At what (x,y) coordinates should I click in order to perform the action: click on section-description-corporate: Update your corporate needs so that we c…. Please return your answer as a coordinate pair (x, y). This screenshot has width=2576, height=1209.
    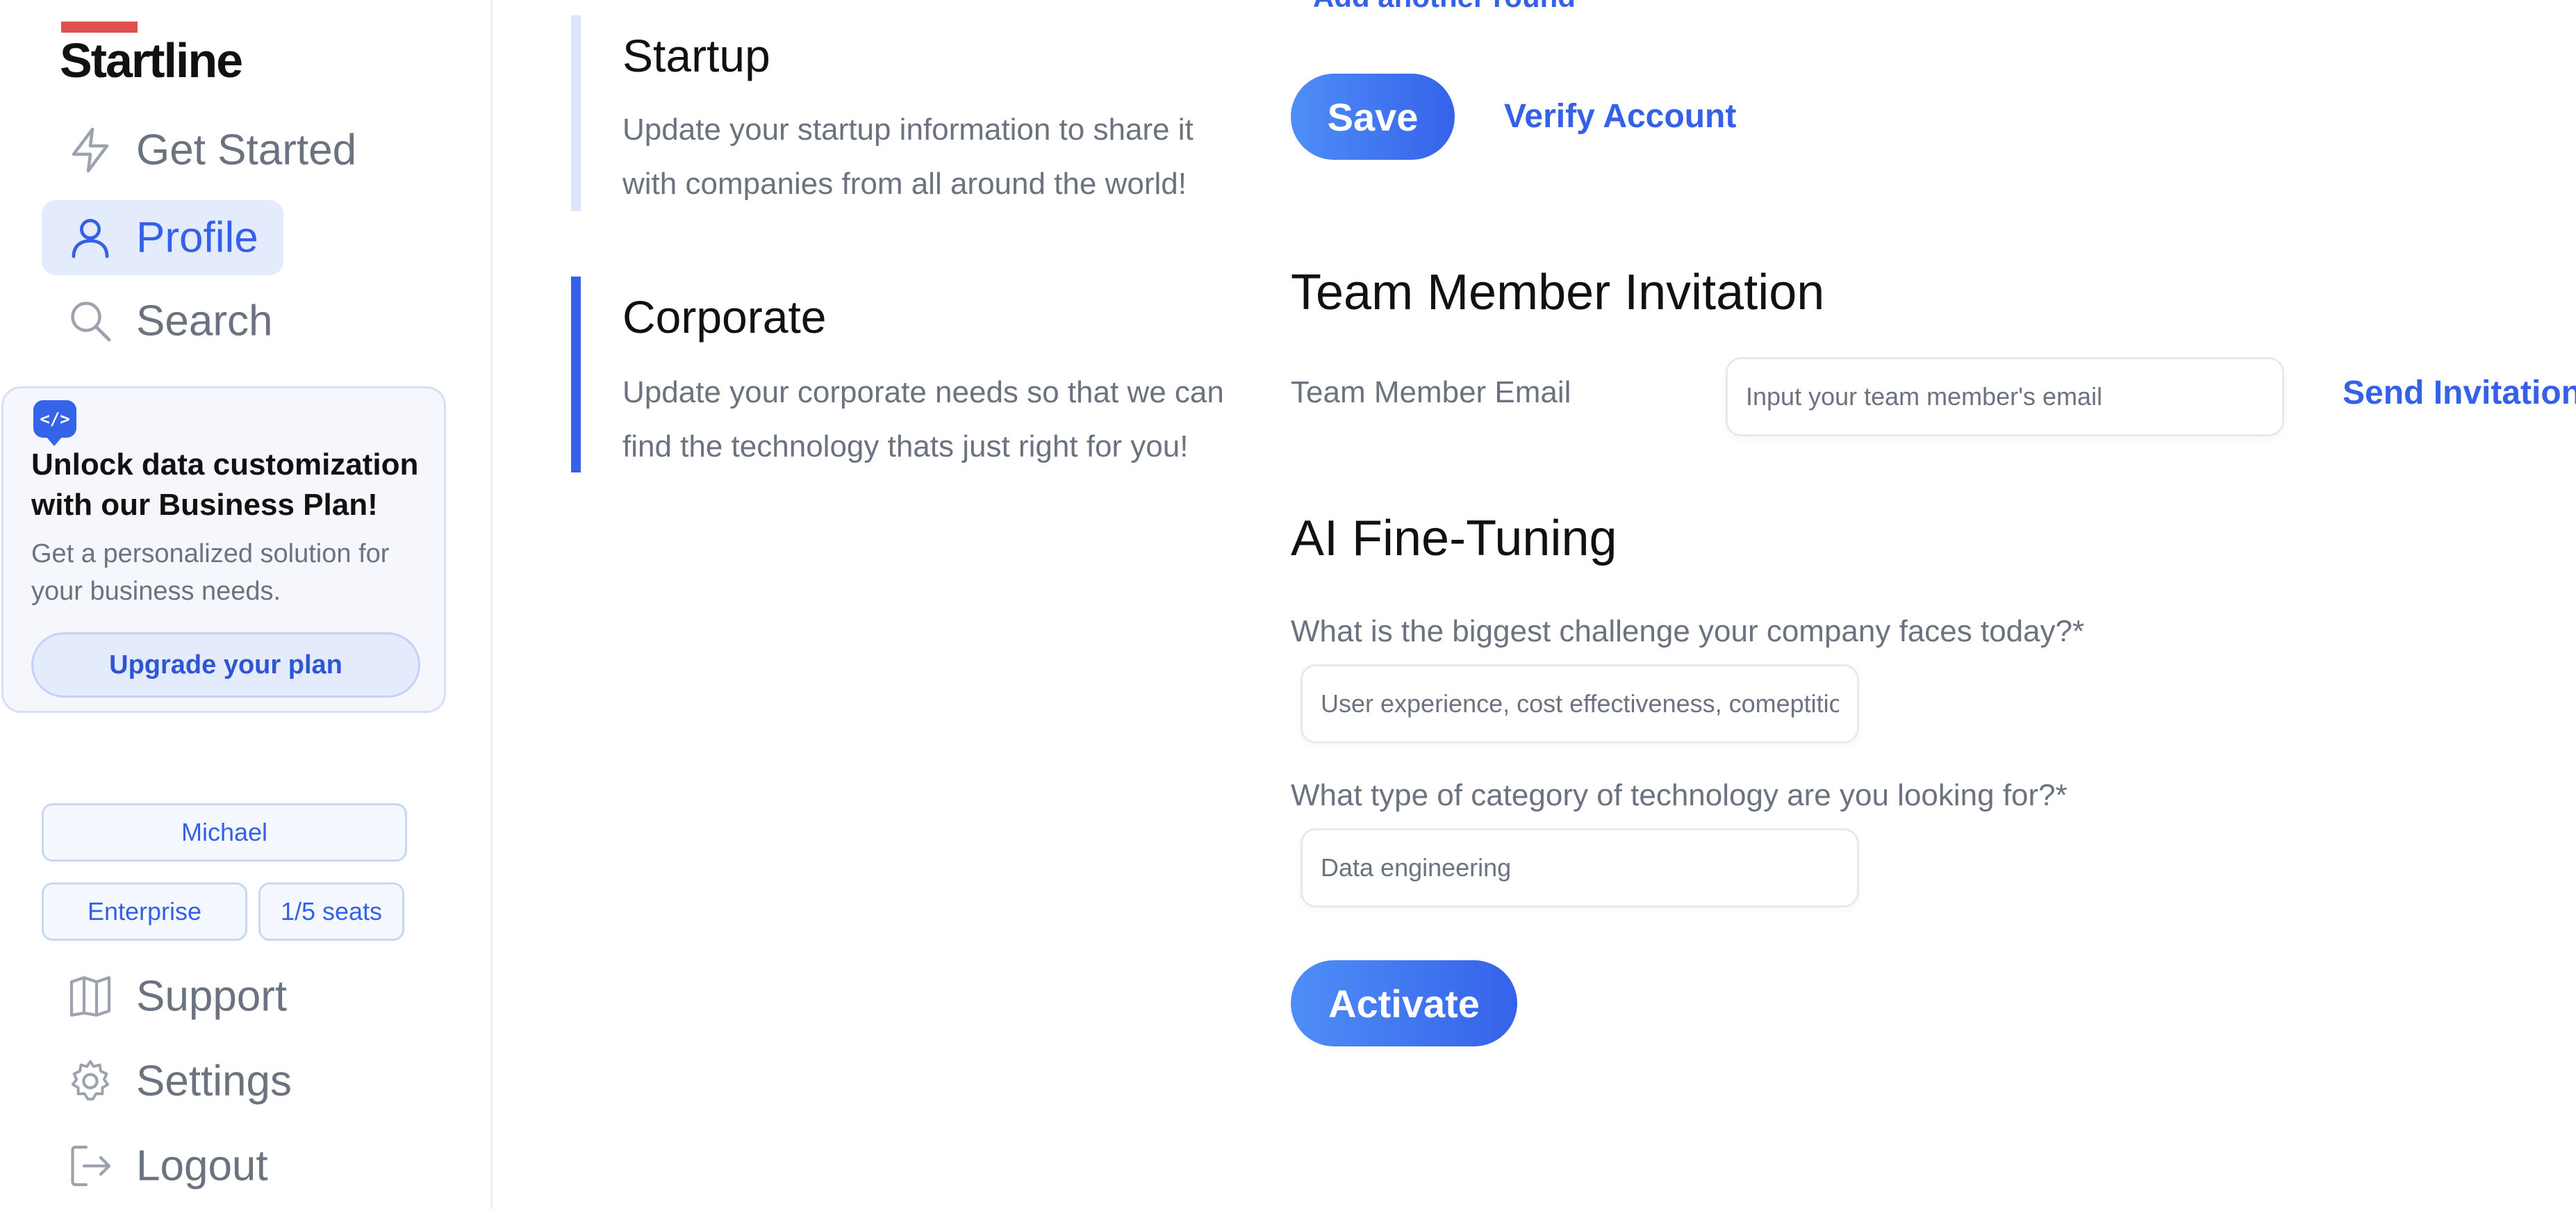
    Looking at the image, I should click on (923, 419).